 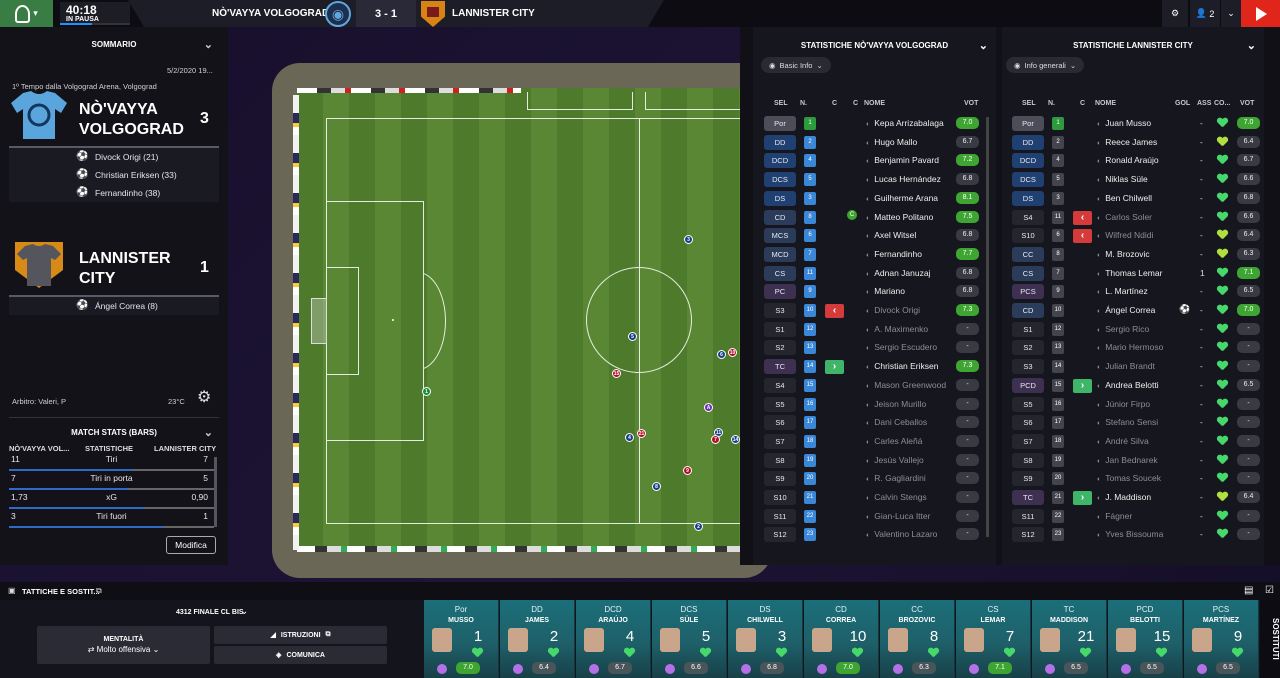 What do you see at coordinates (244, 611) in the screenshot?
I see `chevron-down-icon: ⌄` at bounding box center [244, 611].